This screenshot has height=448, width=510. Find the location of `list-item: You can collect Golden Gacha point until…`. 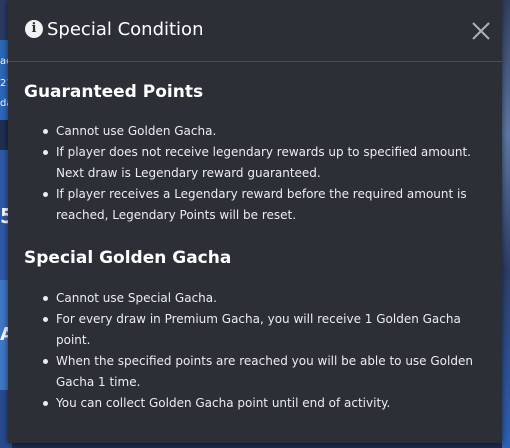

list-item: You can collect Golden Gacha point until… is located at coordinates (255, 403).